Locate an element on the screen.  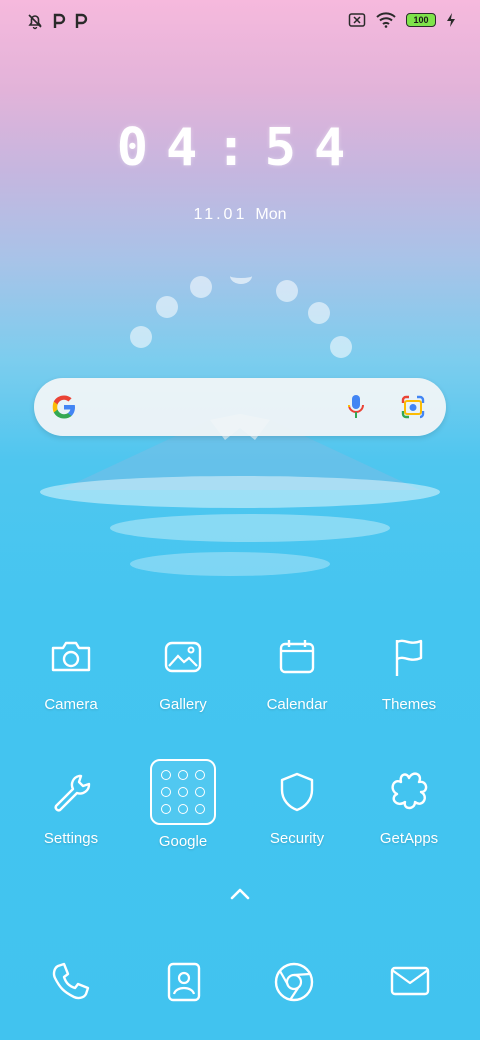
app-label: Themes is located at coordinates (409, 704).